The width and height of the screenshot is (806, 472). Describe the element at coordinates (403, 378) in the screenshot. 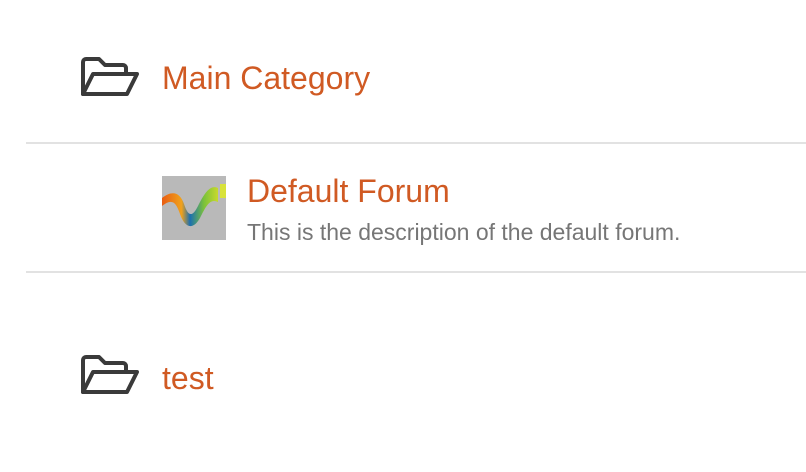

I see `category-test: test` at that location.